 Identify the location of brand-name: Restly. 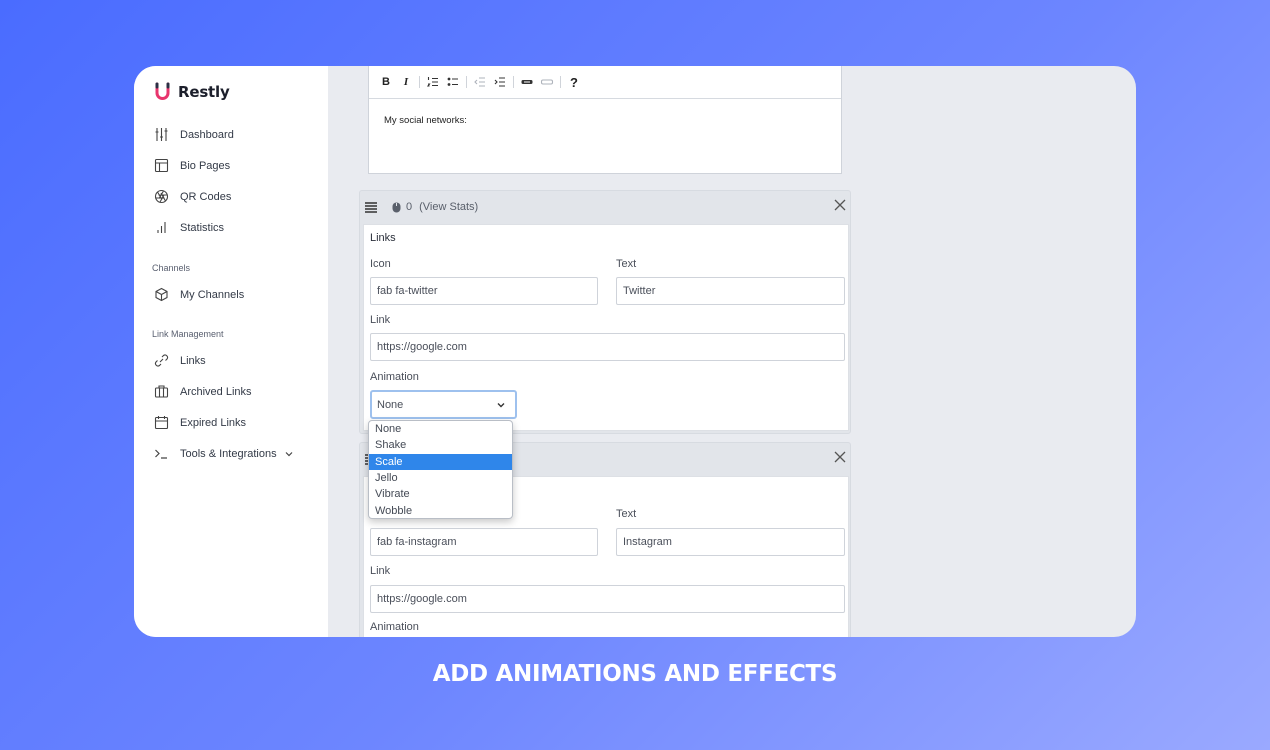
(204, 92).